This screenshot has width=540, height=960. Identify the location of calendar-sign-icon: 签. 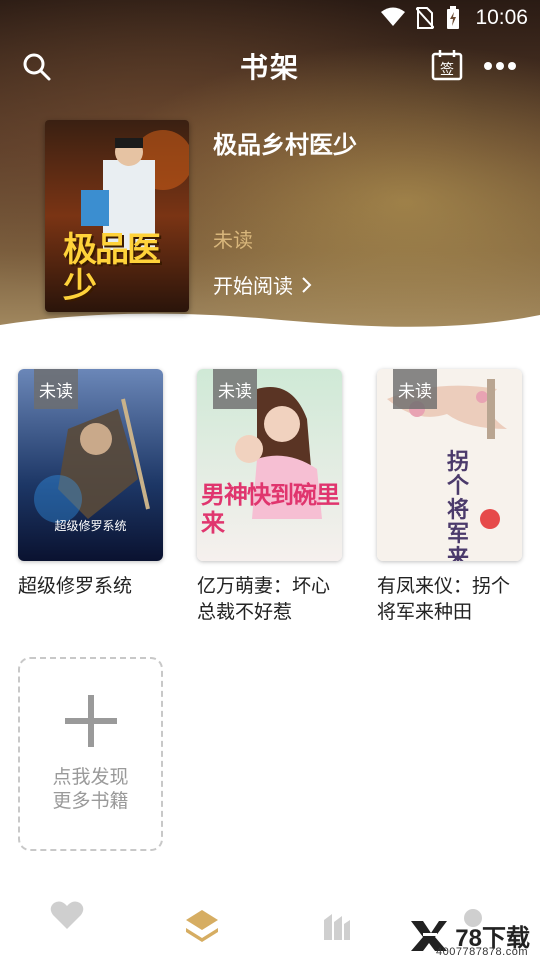
(447, 65).